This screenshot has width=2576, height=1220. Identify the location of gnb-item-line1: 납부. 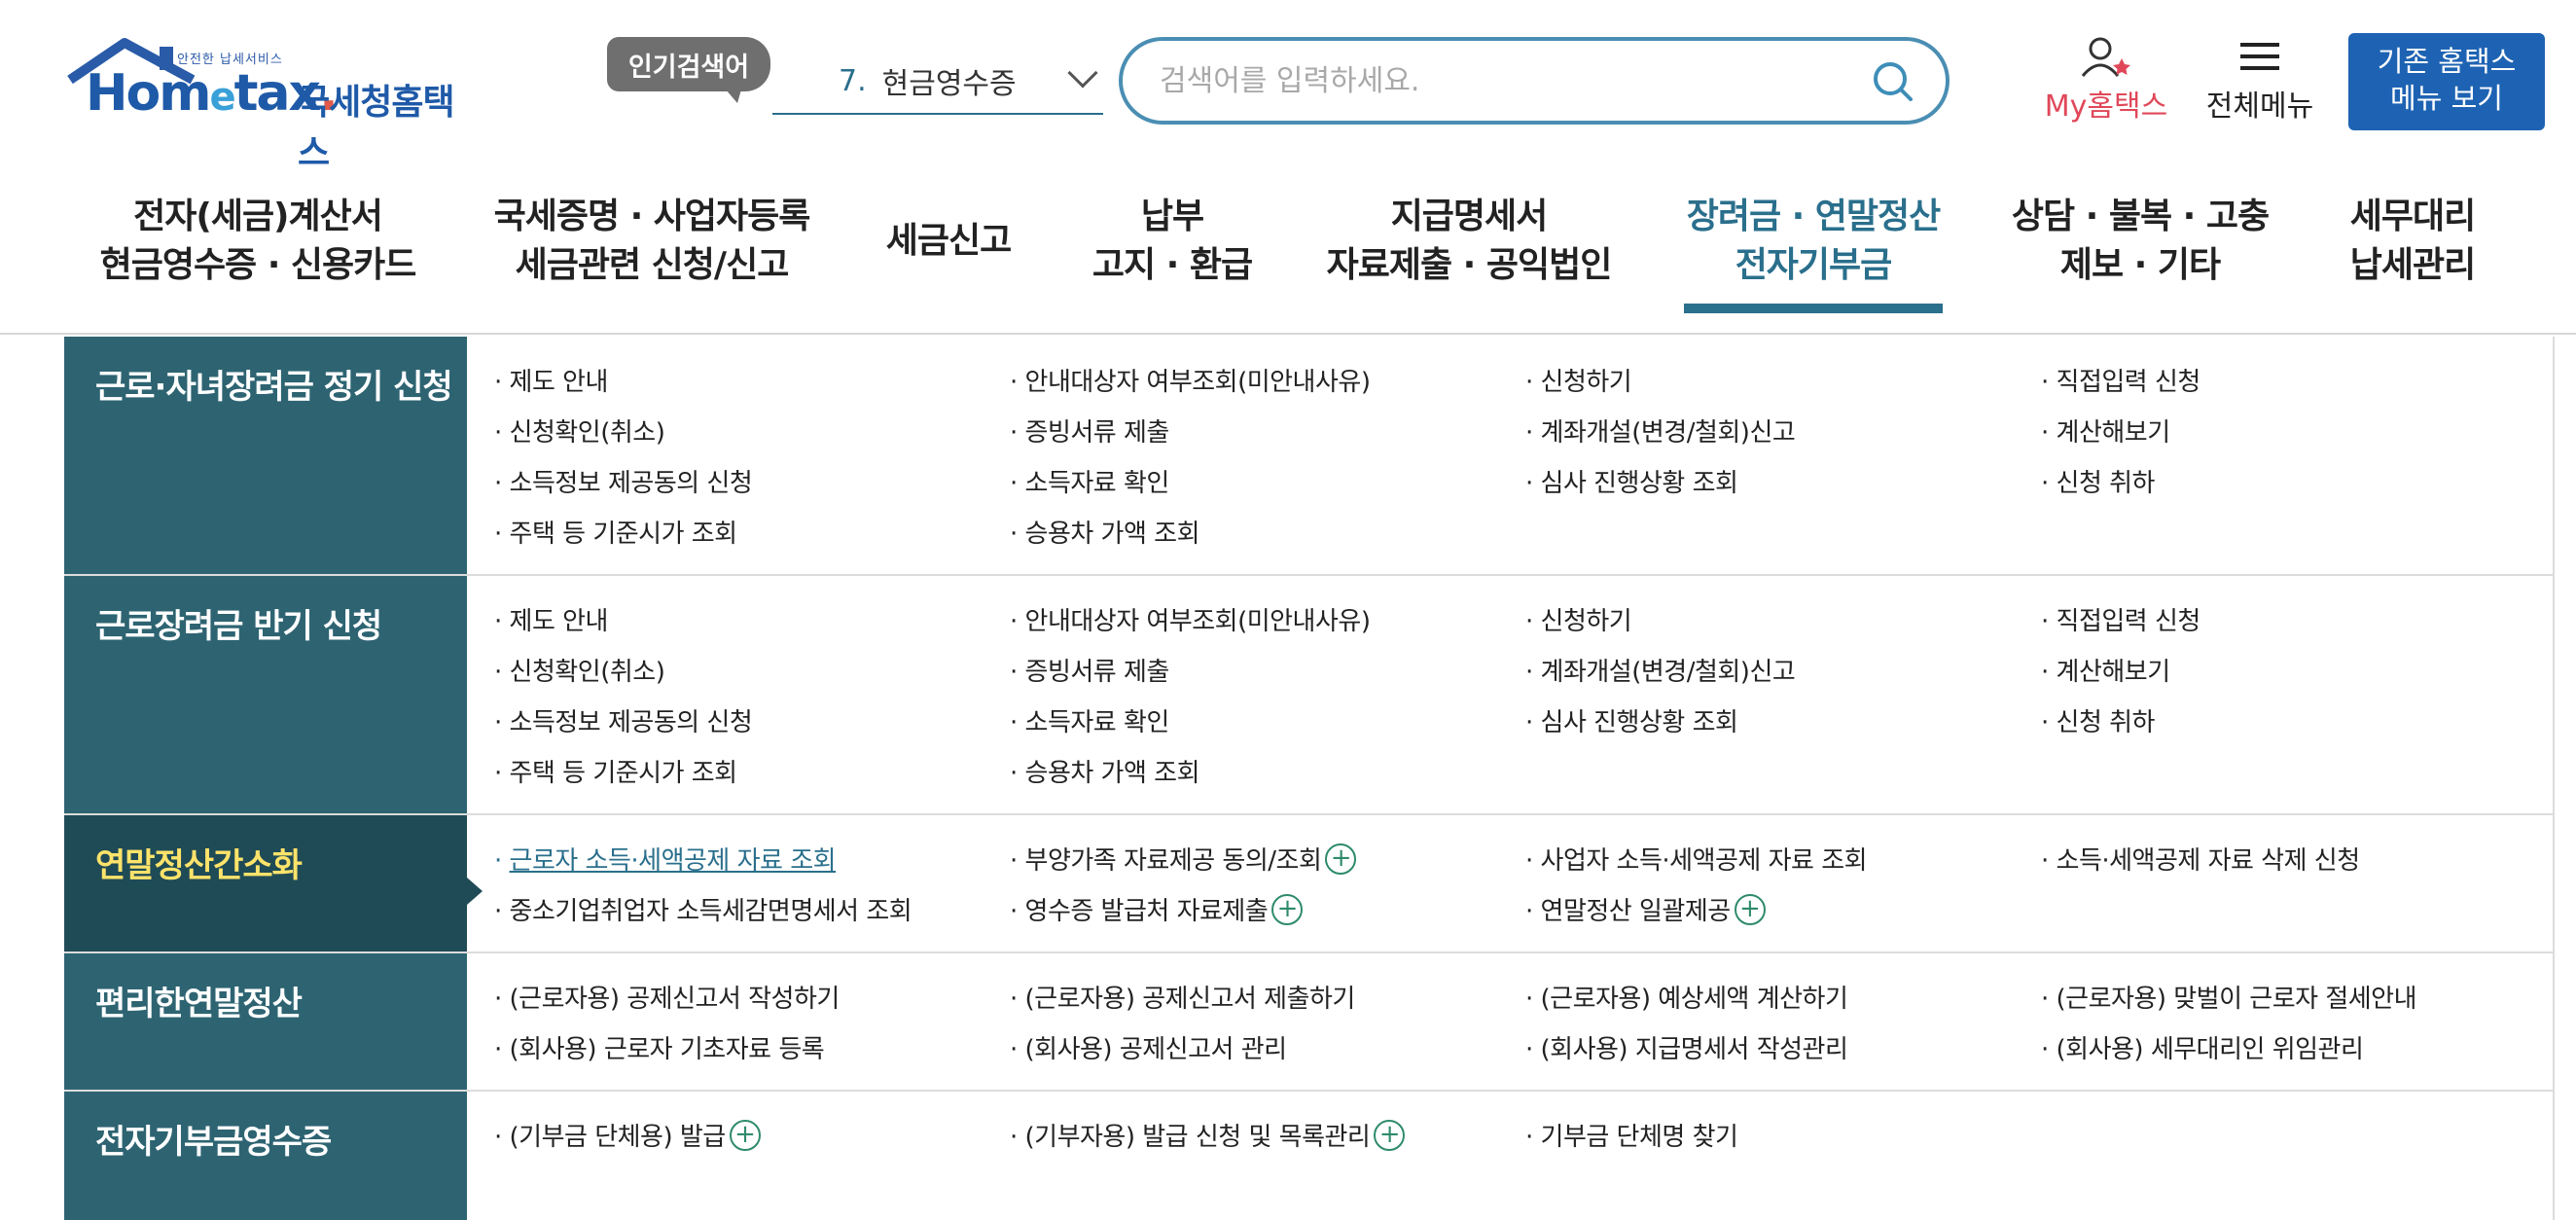
(1172, 217).